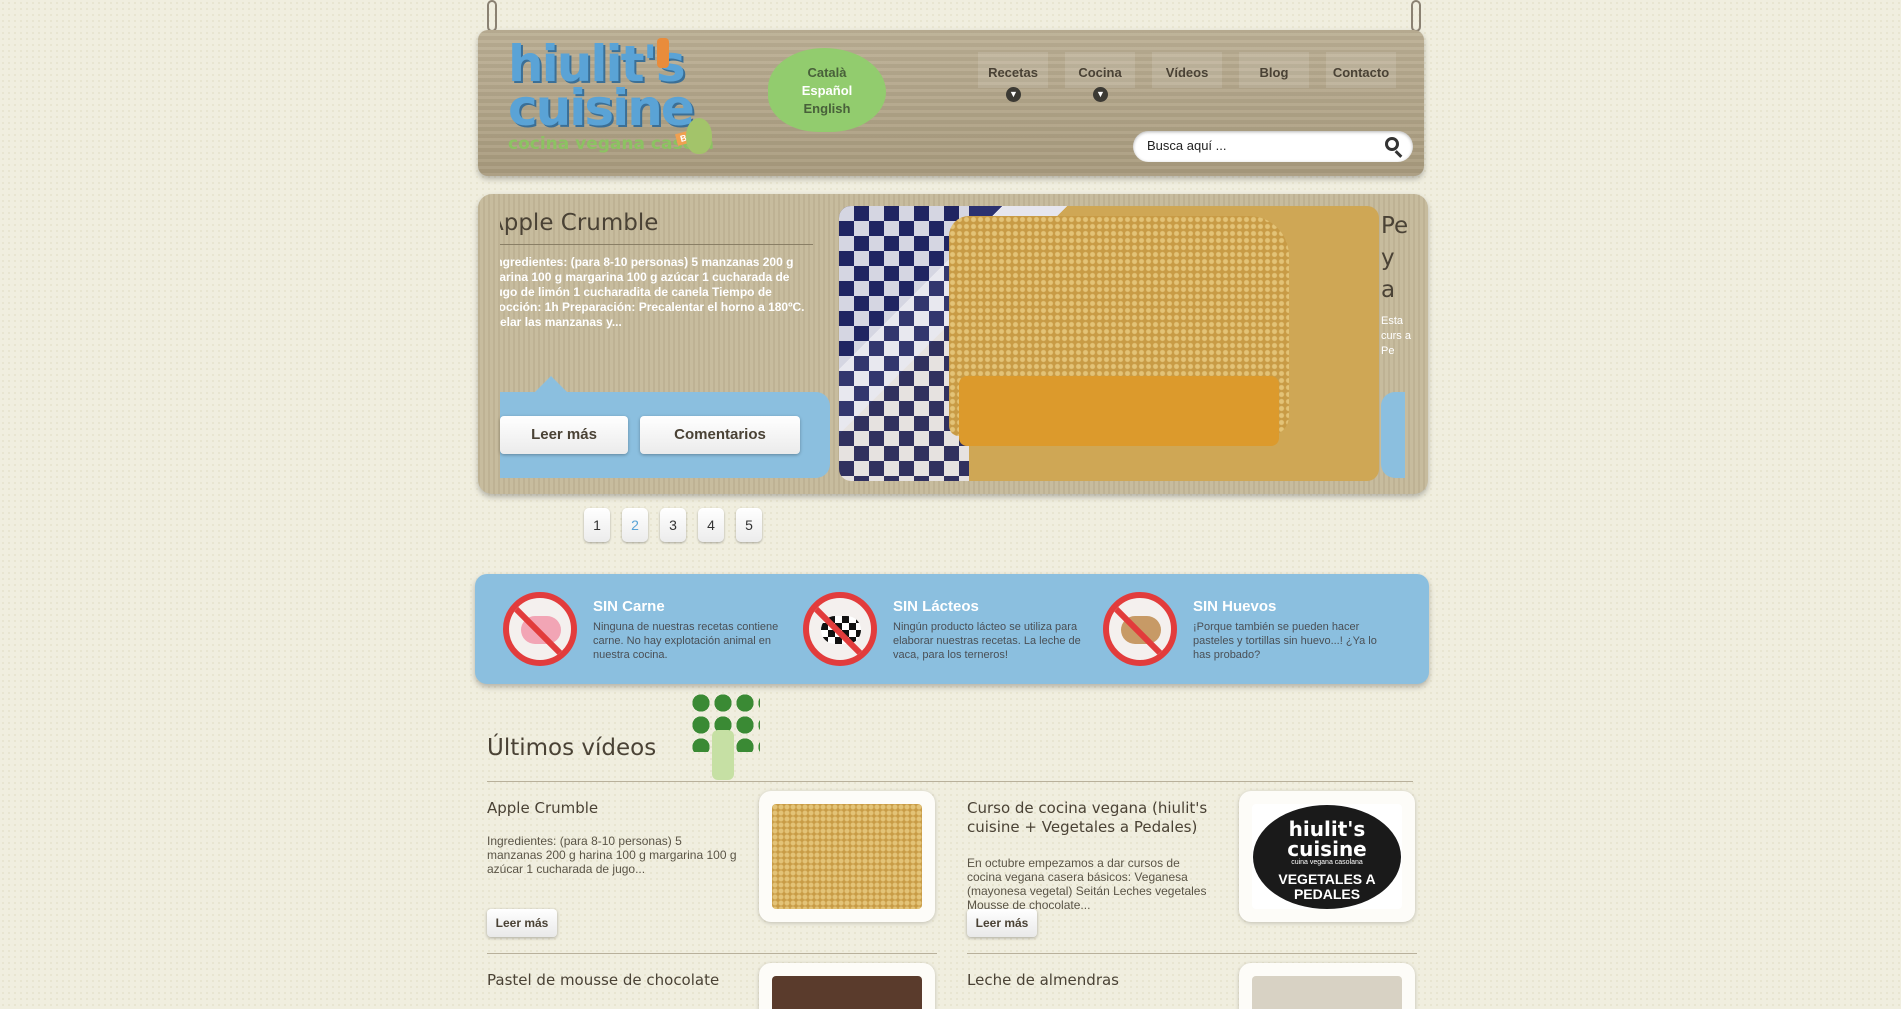  Describe the element at coordinates (1327, 886) in the screenshot. I see `course-logo-line3: VEGETALES A PEDALES` at that location.